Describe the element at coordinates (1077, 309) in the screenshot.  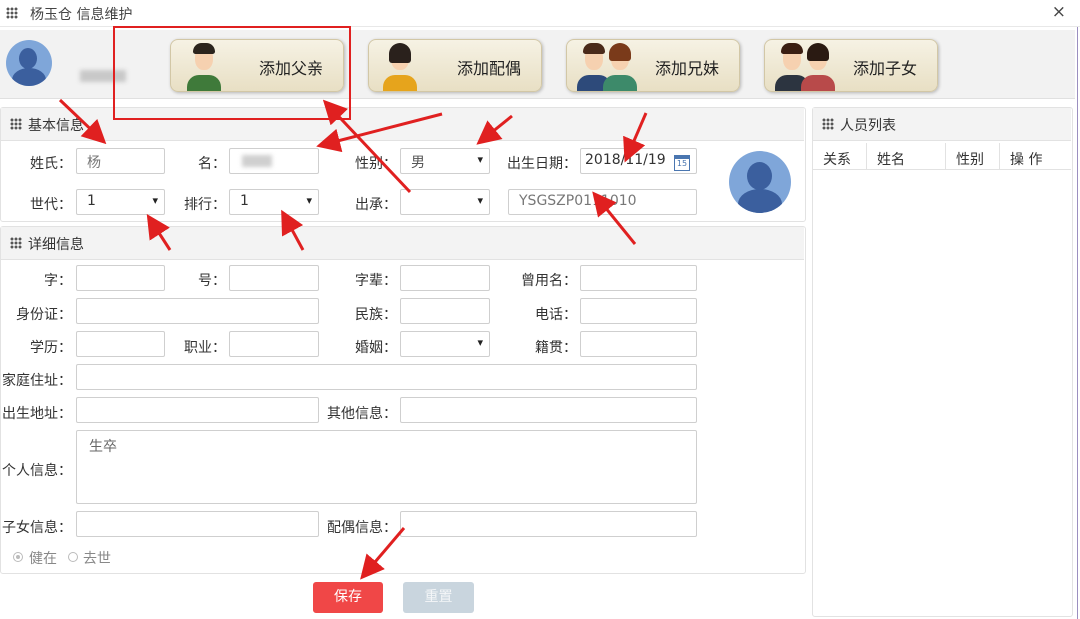
I see `window-edge` at that location.